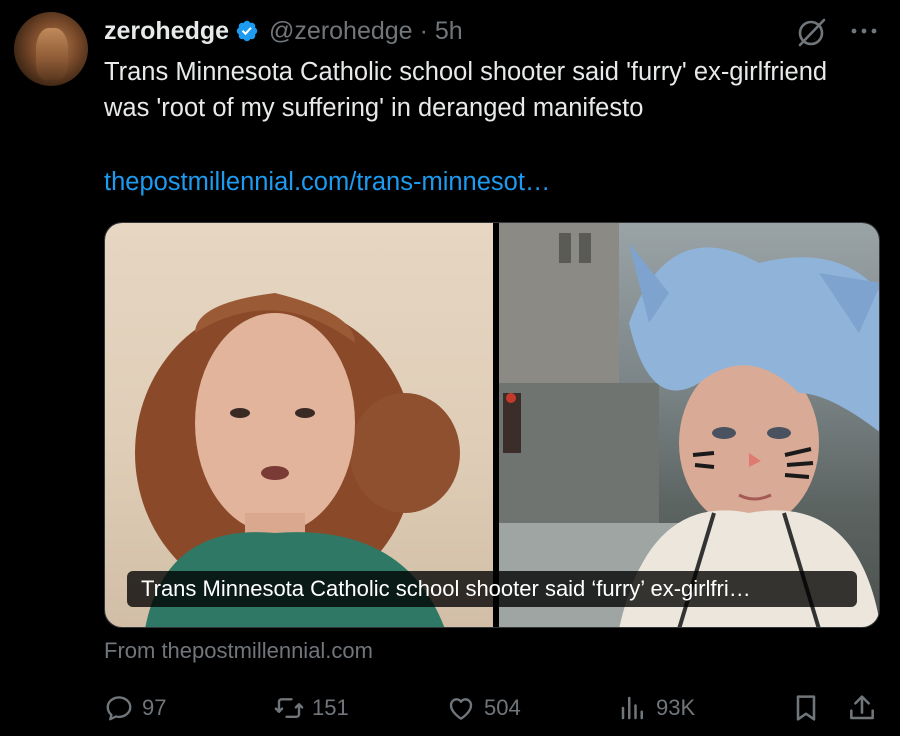 The width and height of the screenshot is (900, 736). Describe the element at coordinates (449, 31) in the screenshot. I see `timestamp: 5h` at that location.